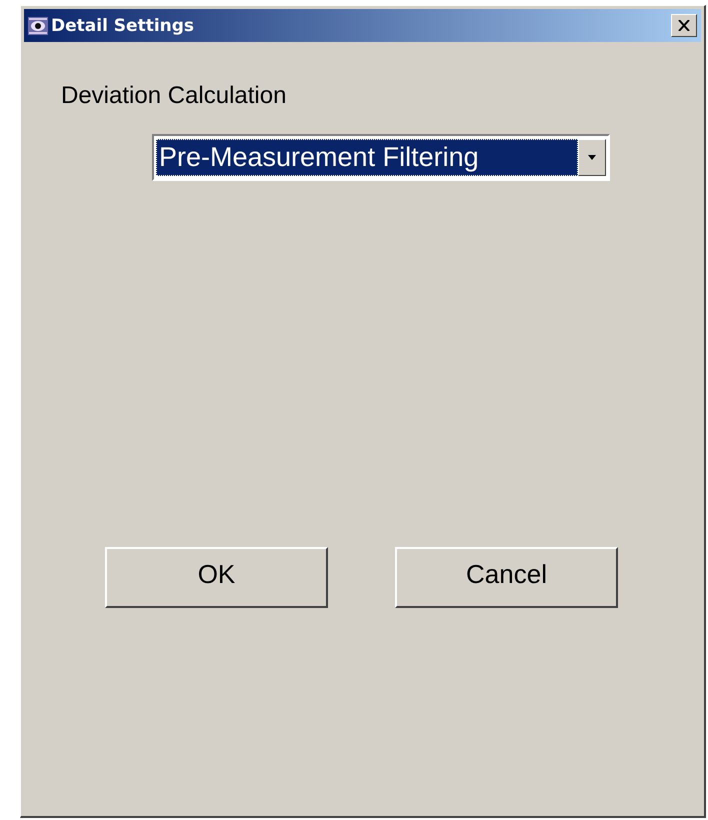 The width and height of the screenshot is (708, 820). I want to click on dropdown-arrow-button, so click(592, 157).